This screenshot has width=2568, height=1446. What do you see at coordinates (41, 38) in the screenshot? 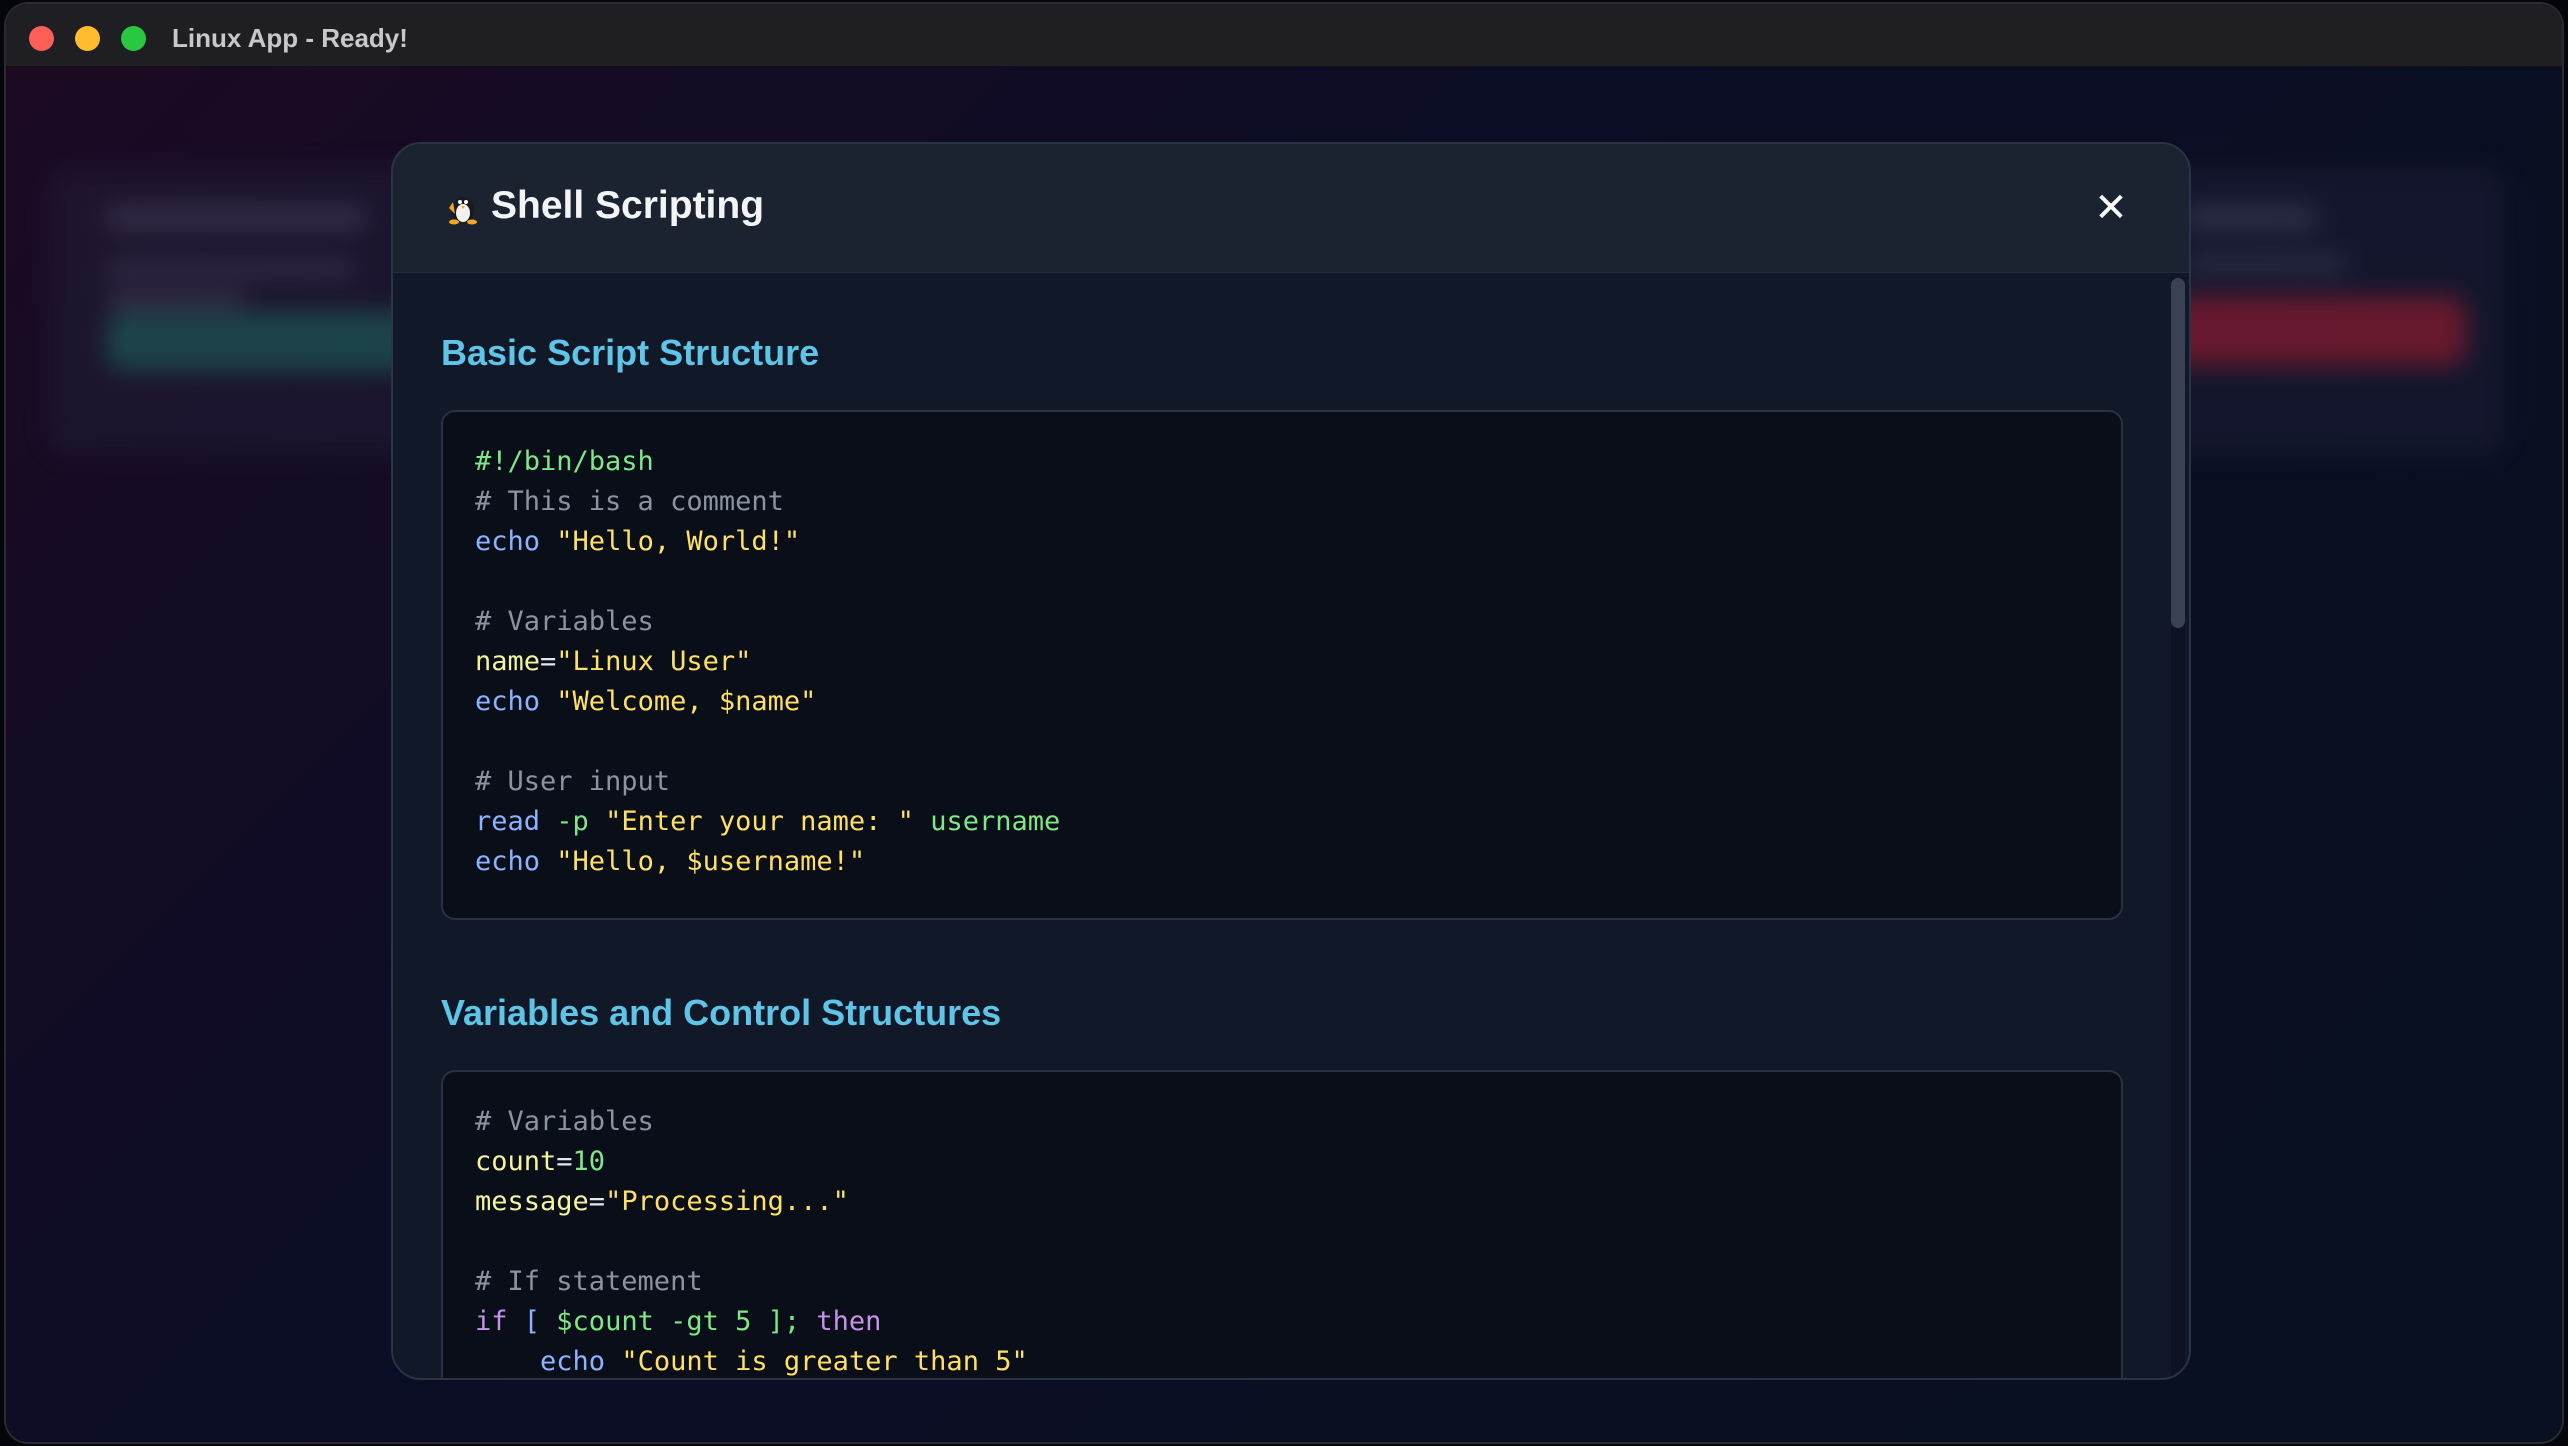
I see `window-close-button` at bounding box center [41, 38].